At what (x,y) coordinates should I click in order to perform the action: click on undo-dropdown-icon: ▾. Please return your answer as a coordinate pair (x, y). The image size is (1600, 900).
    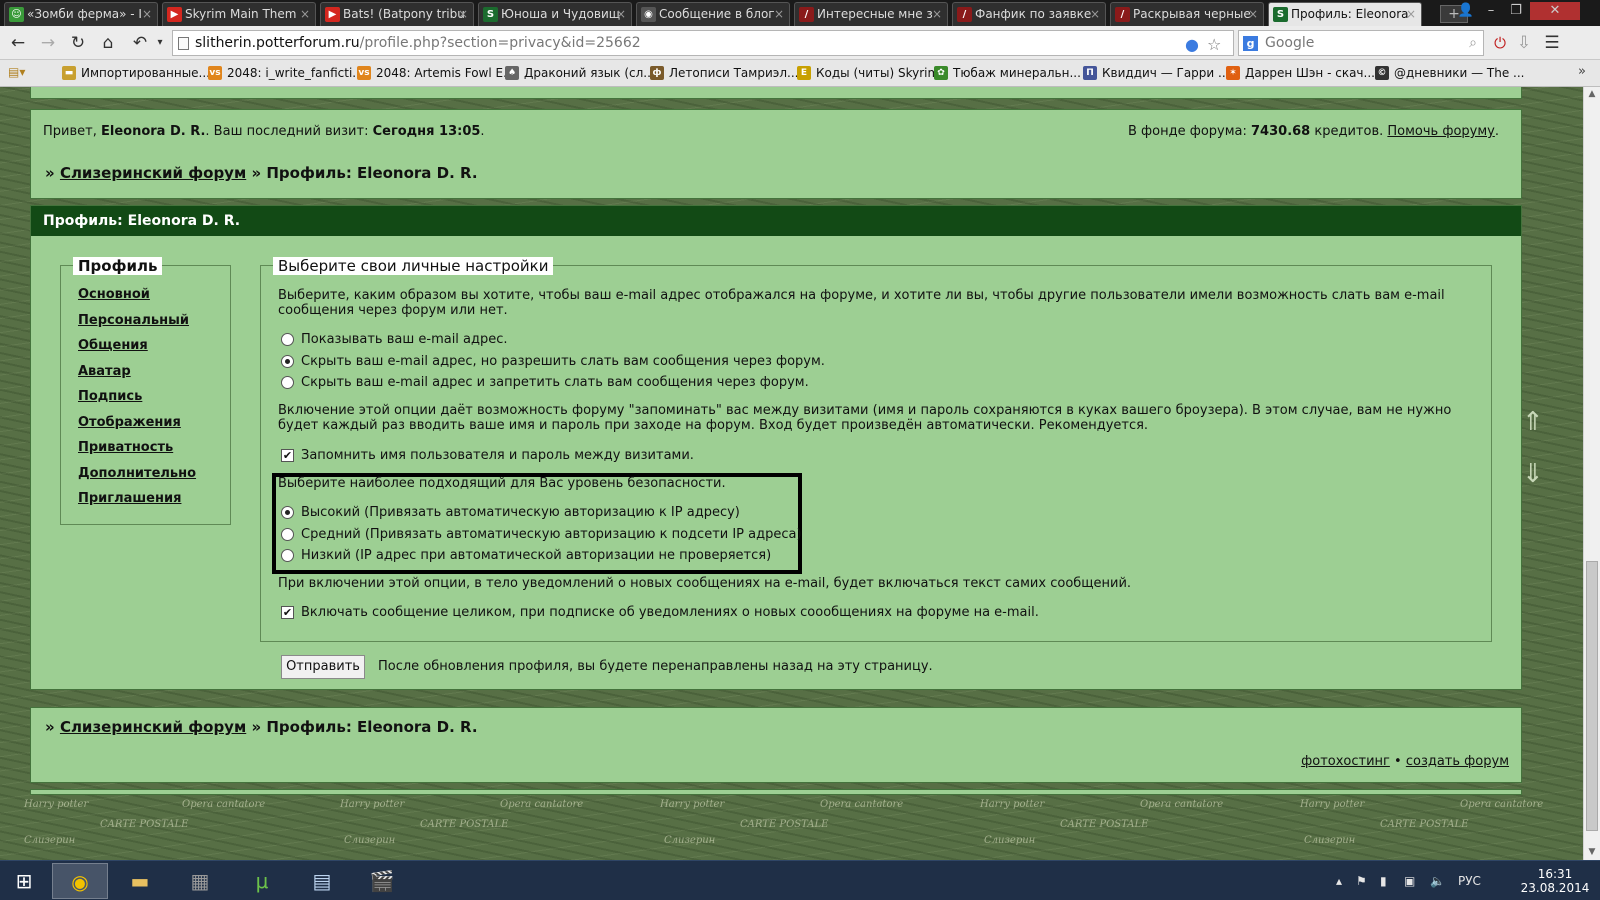
    Looking at the image, I should click on (160, 43).